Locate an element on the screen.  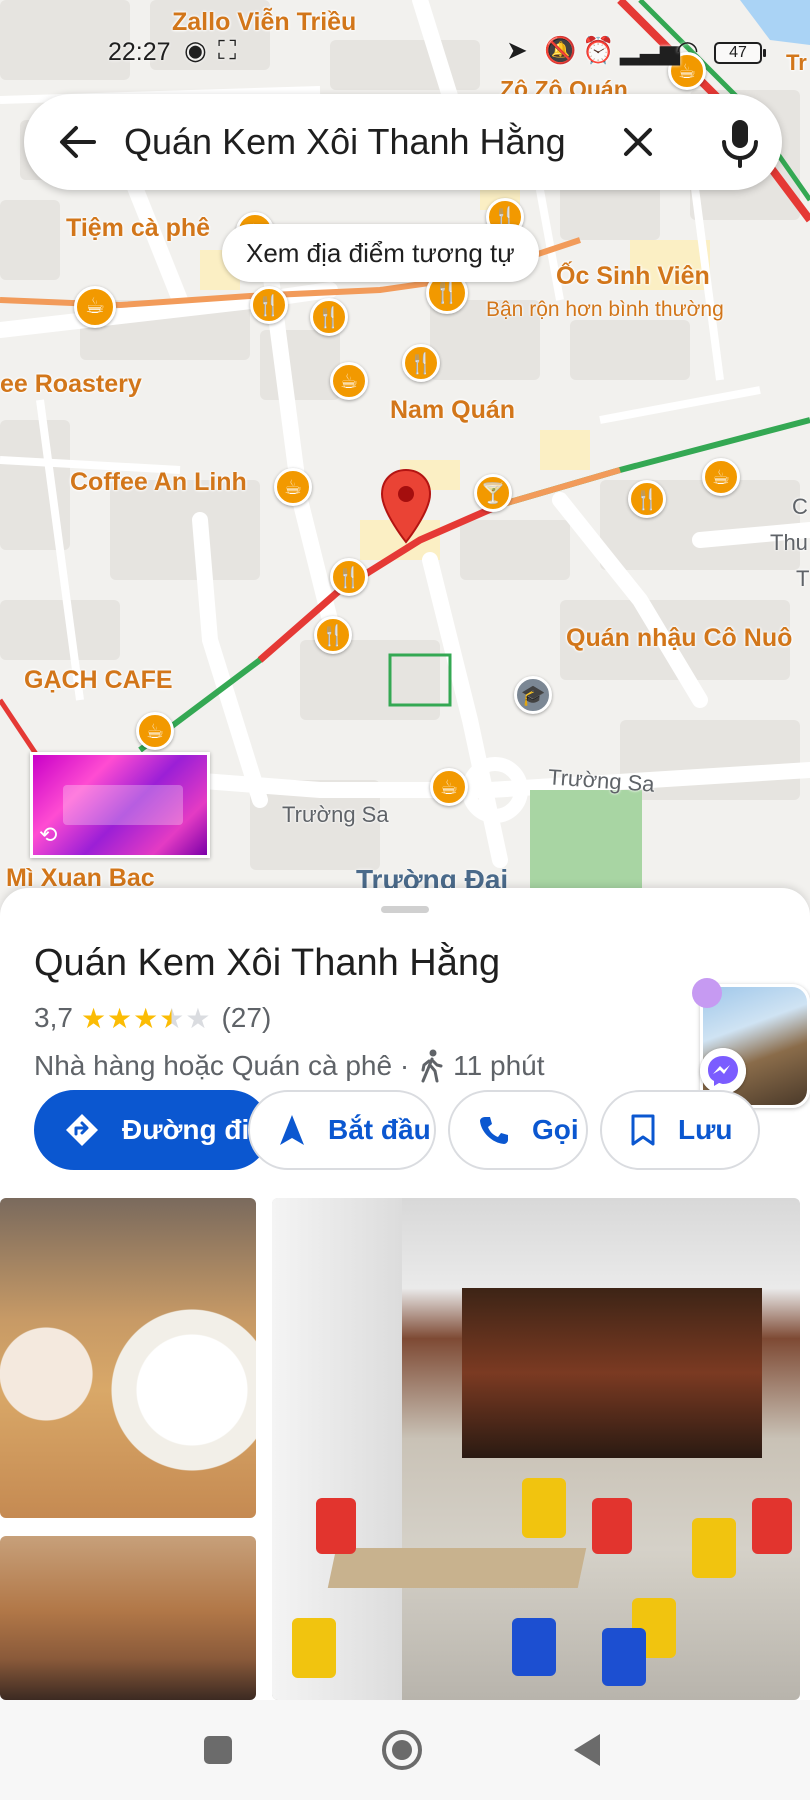
location-arrow-icon: ➤ is located at coordinates (517, 51).